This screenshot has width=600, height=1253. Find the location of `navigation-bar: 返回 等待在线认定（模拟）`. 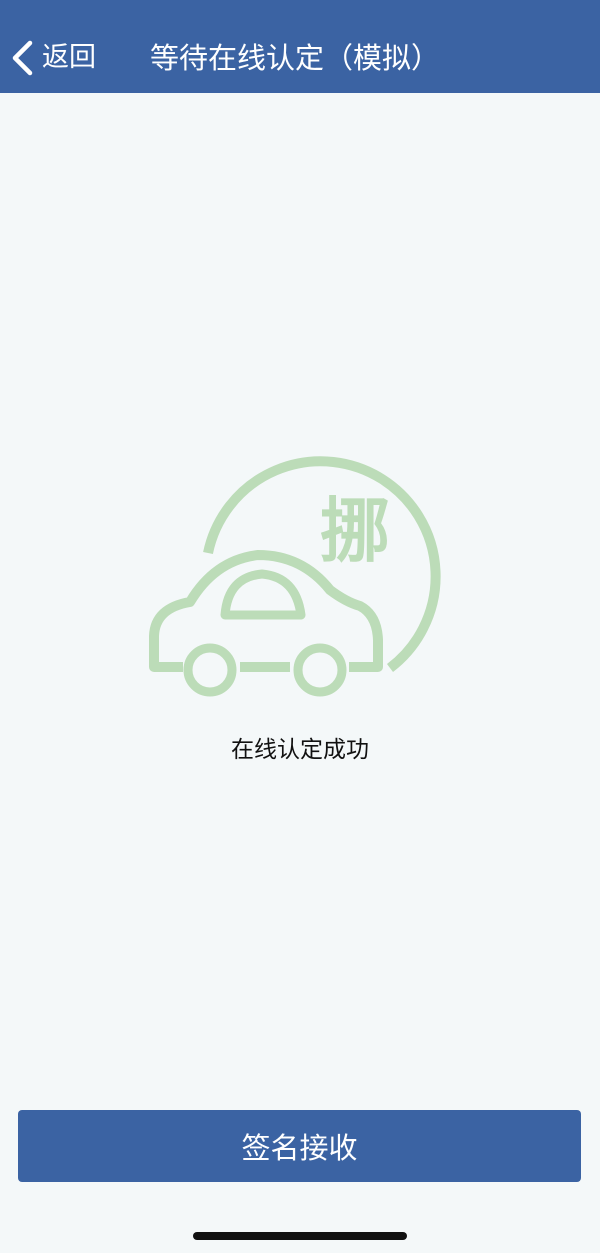

navigation-bar: 返回 等待在线认定（模拟） is located at coordinates (300, 46).